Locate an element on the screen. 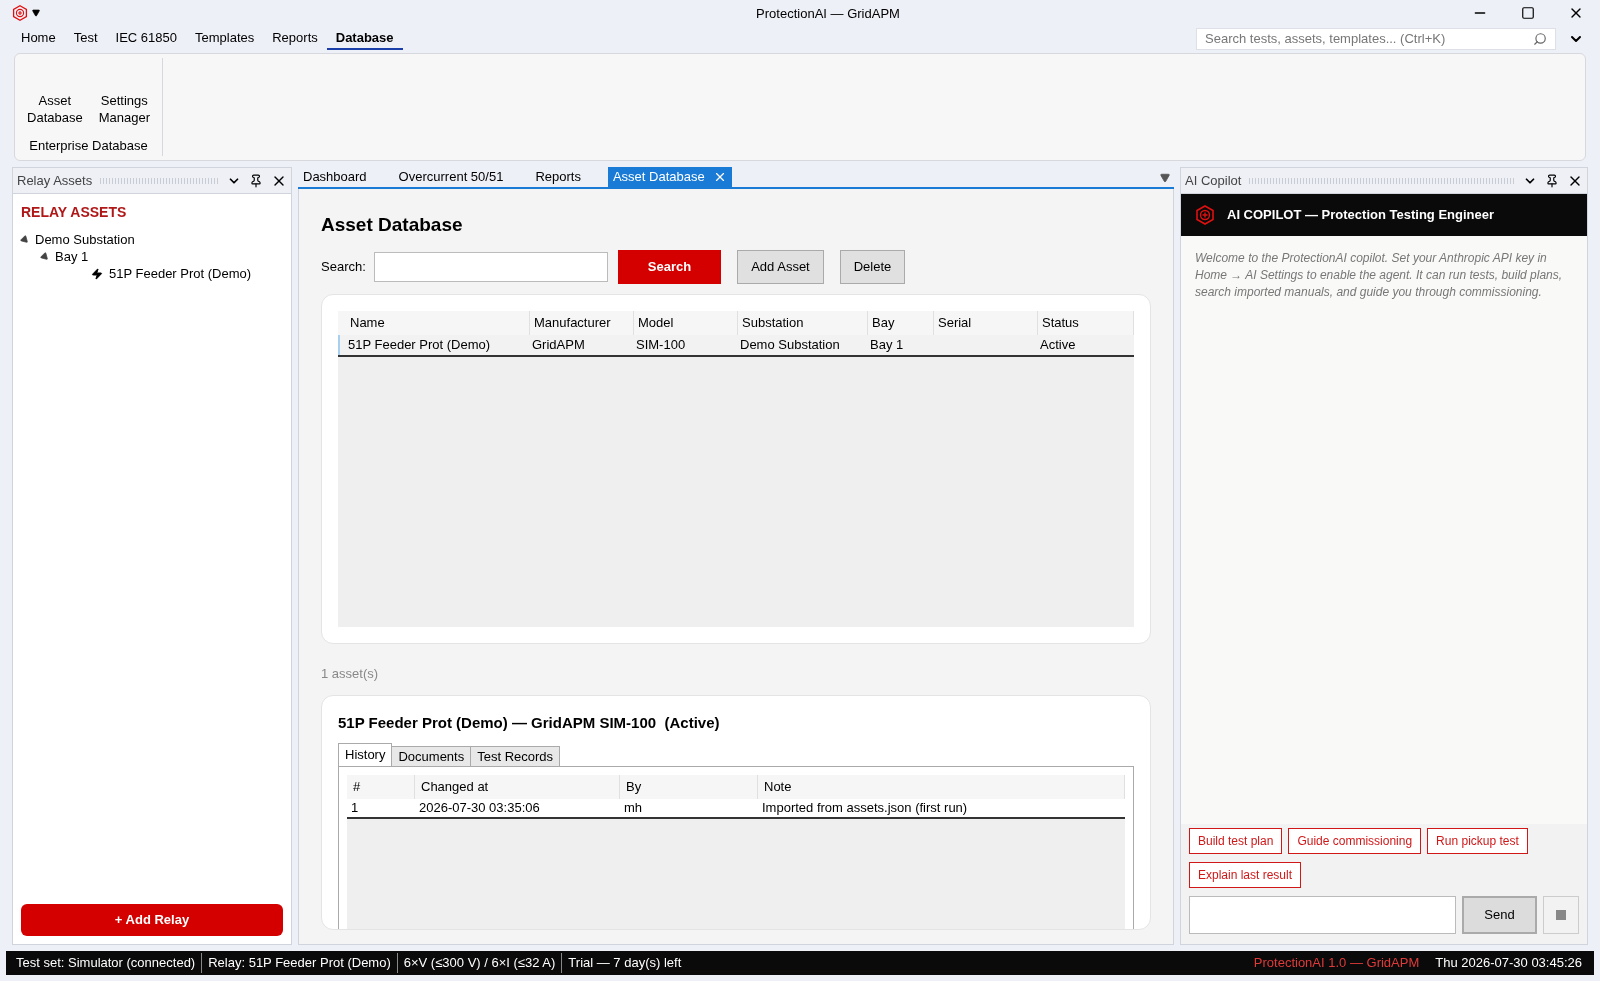  suggestion-button: Run pickup test is located at coordinates (1477, 841).